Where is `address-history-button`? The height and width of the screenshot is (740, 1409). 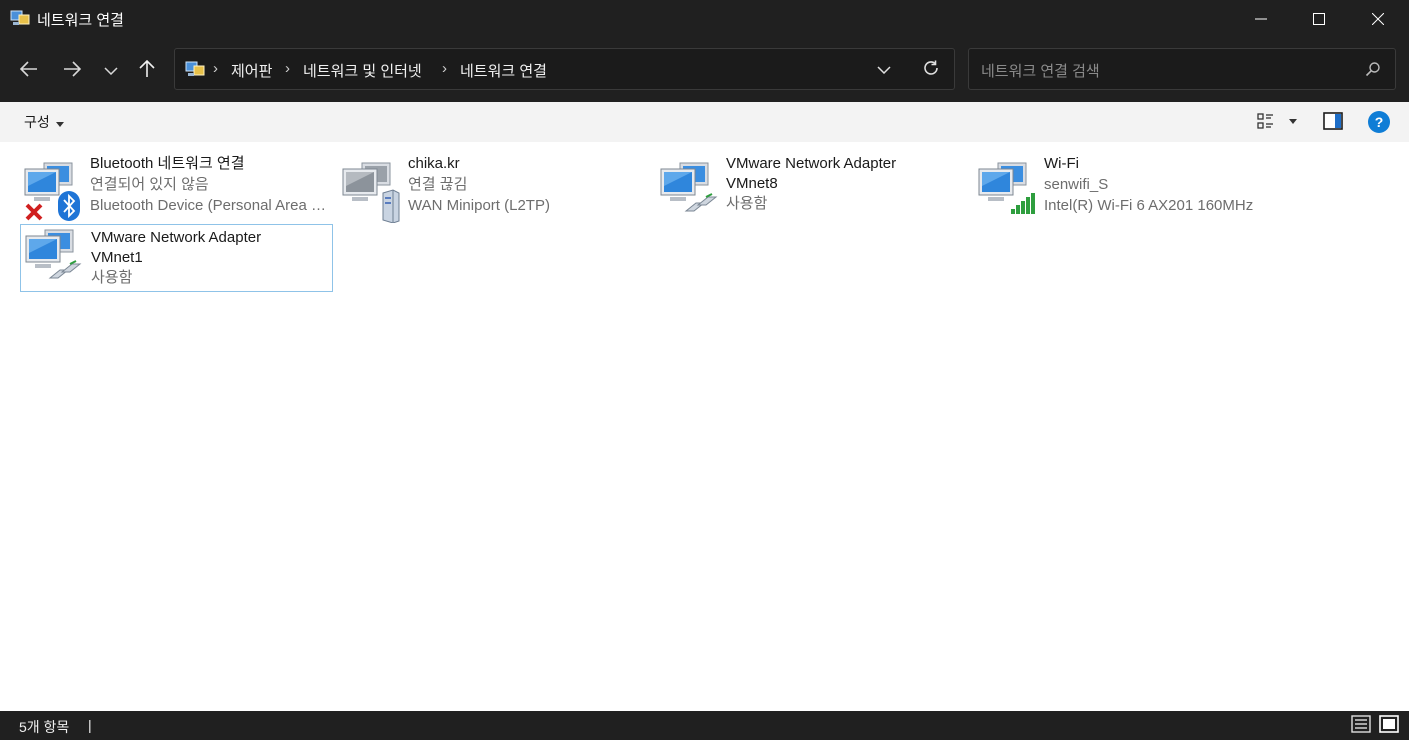
address-history-button is located at coordinates (884, 69).